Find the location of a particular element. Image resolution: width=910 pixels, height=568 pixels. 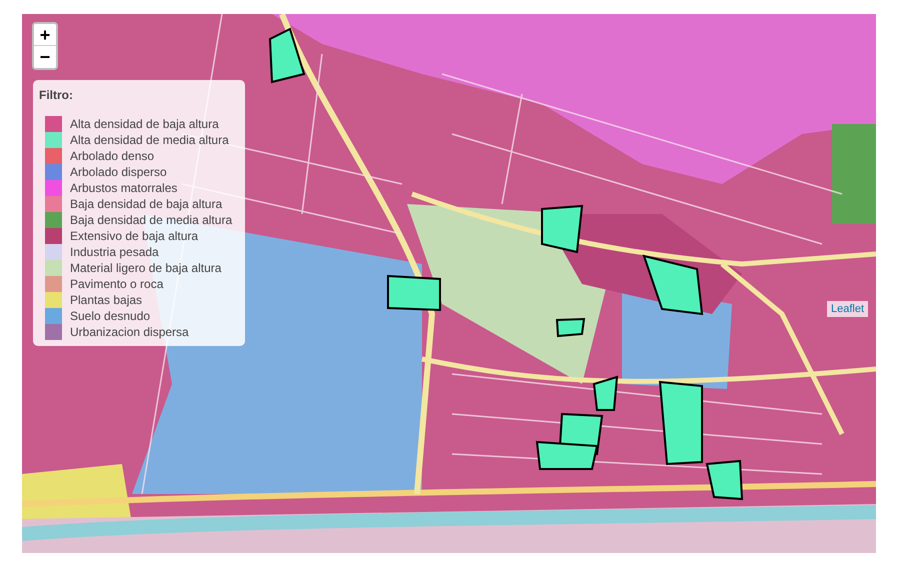

legend-label: Arbustos matorrales is located at coordinates (124, 188).